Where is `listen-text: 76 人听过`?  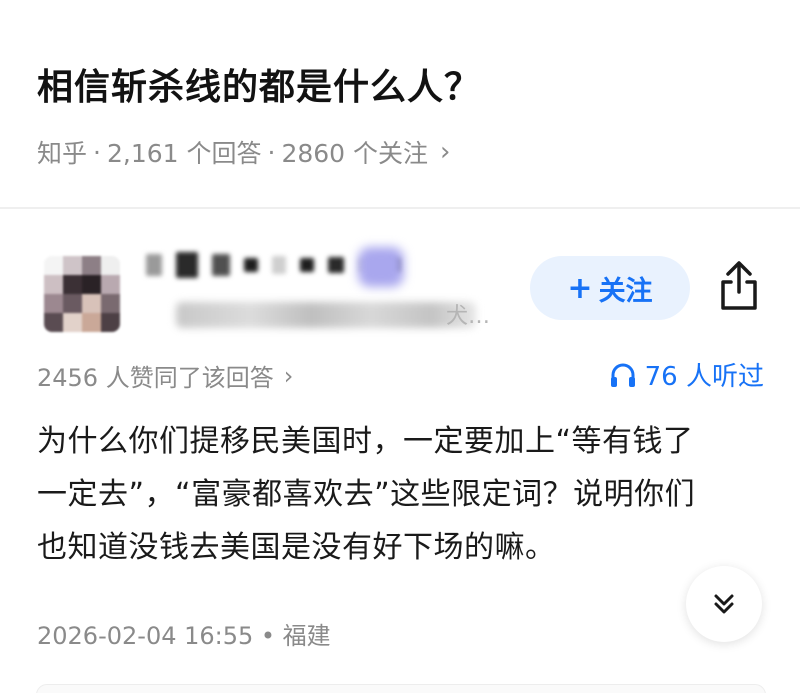 listen-text: 76 人听过 is located at coordinates (704, 377).